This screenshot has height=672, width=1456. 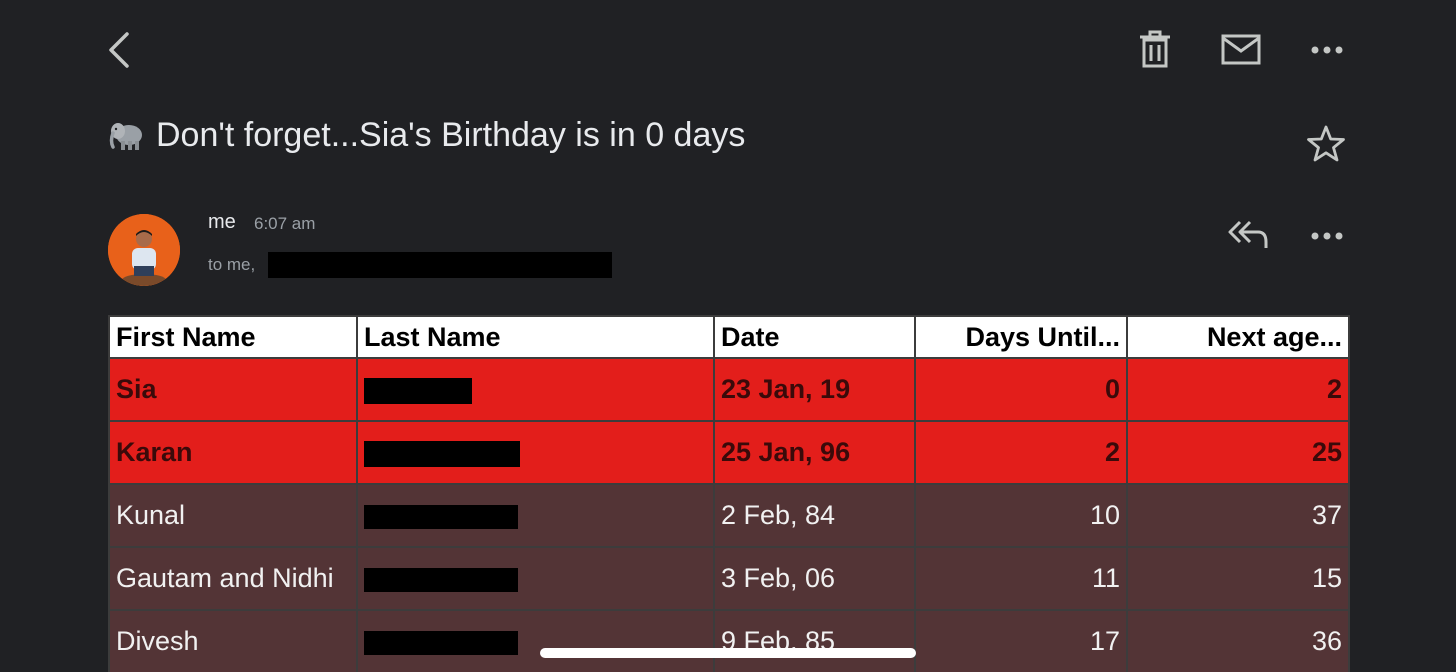 What do you see at coordinates (535, 337) in the screenshot?
I see `header-last-name: Last Name` at bounding box center [535, 337].